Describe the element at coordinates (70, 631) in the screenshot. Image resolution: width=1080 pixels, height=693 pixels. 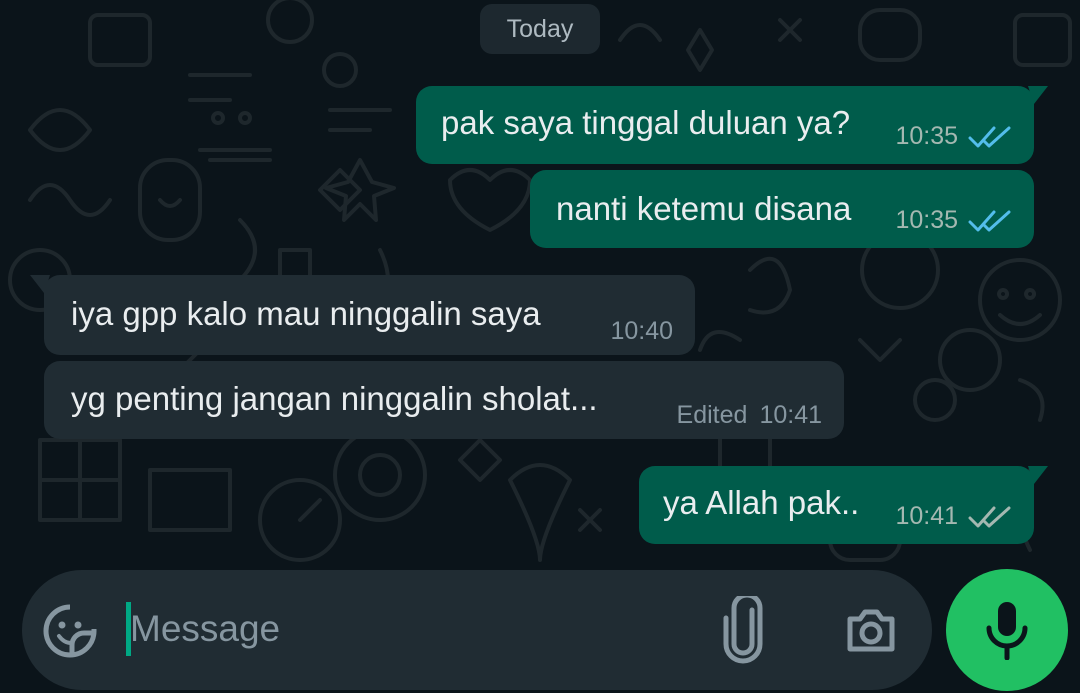
I see `sticker-icon` at that location.